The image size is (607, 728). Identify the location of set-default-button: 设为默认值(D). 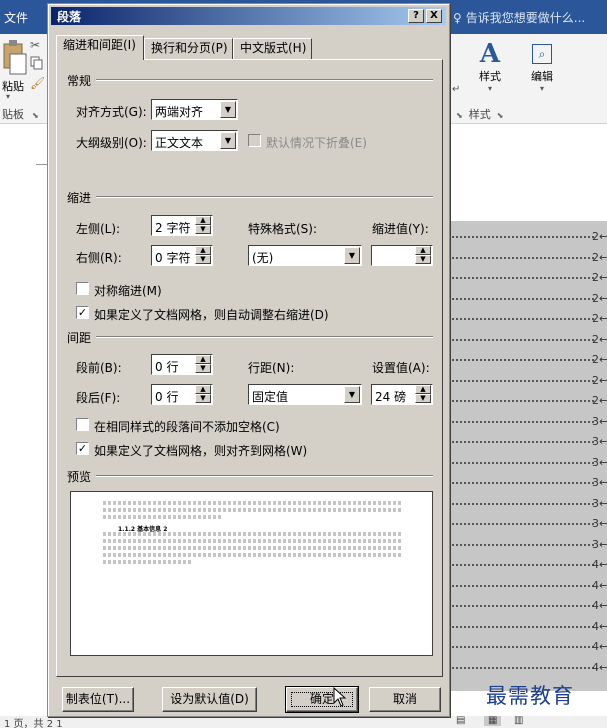
(209, 699).